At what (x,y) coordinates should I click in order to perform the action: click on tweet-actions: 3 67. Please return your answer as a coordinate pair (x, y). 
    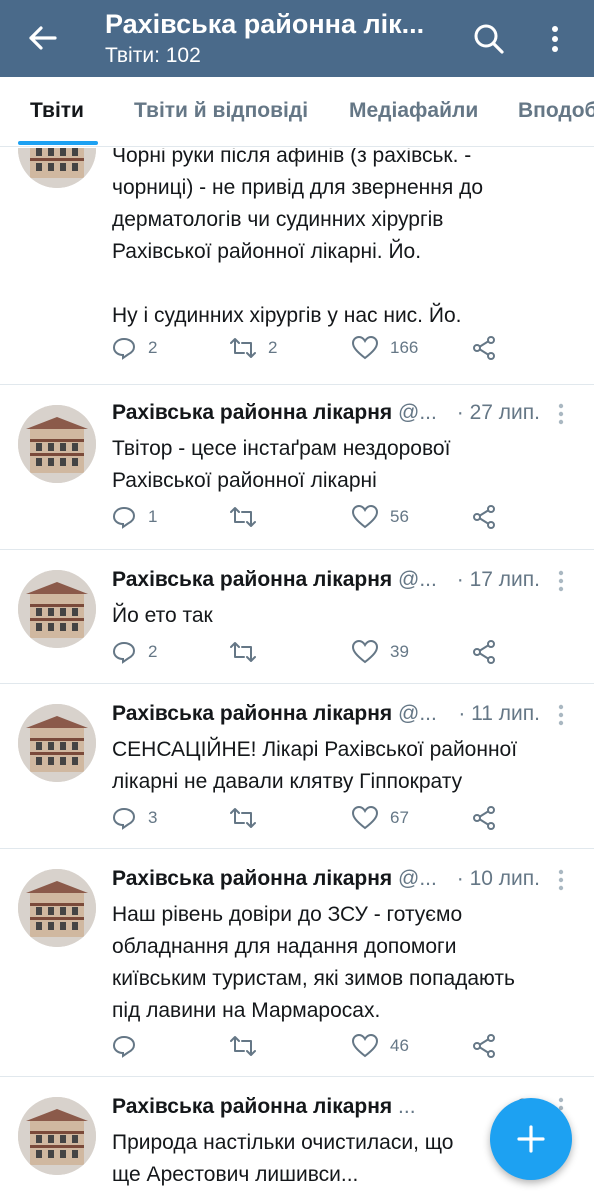
    Looking at the image, I should click on (347, 821).